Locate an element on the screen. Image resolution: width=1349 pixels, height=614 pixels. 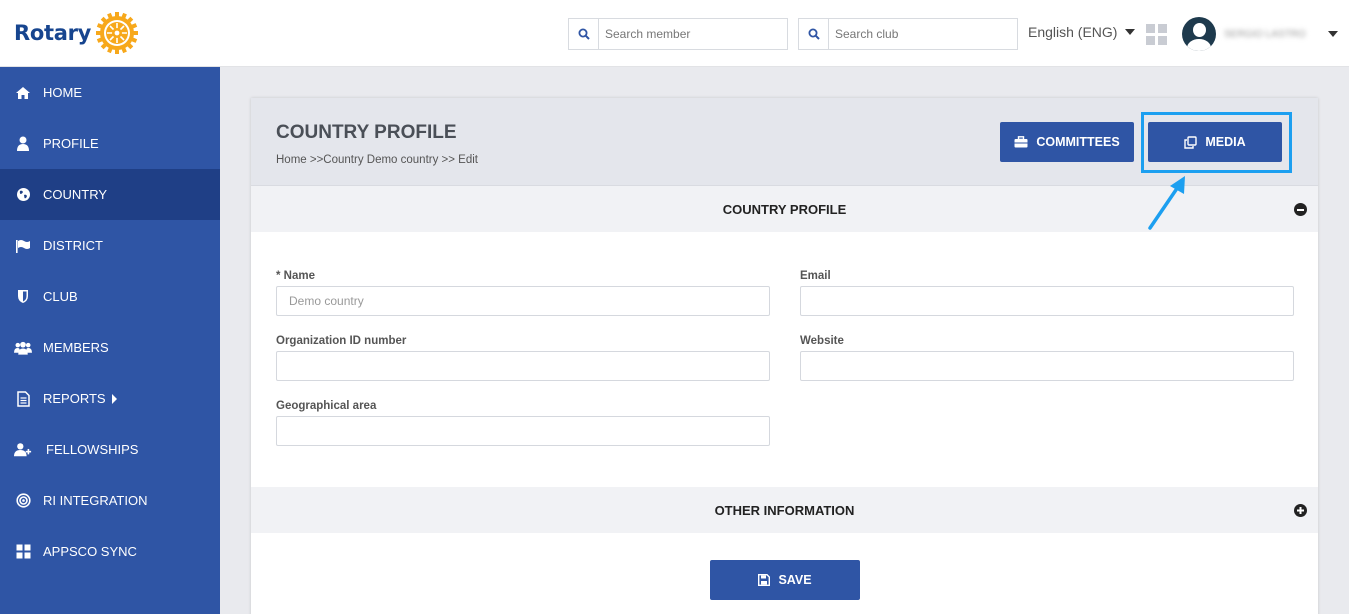
collapse-minus-icon is located at coordinates (1300, 209).